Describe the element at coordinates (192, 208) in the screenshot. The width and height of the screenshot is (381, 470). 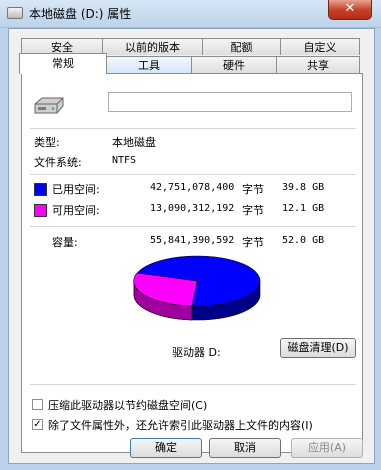
I see `free-space-bytes: 13,090,312,192` at that location.